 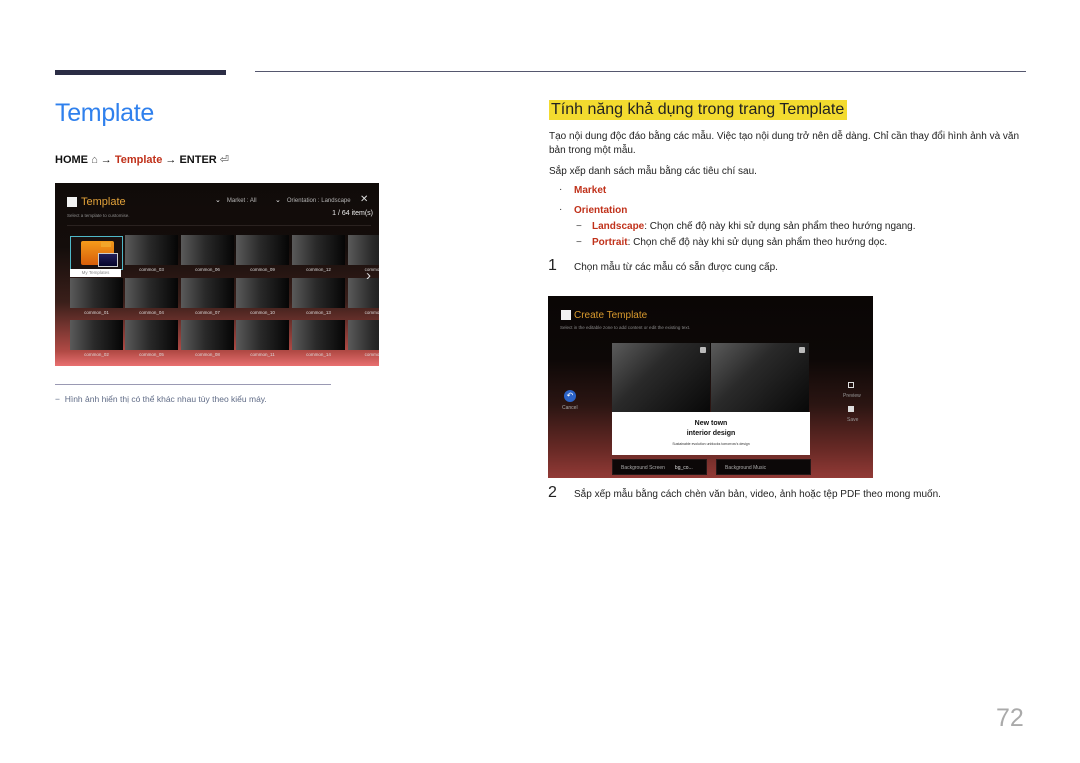 What do you see at coordinates (262, 269) in the screenshot?
I see `template-label: common_09` at bounding box center [262, 269].